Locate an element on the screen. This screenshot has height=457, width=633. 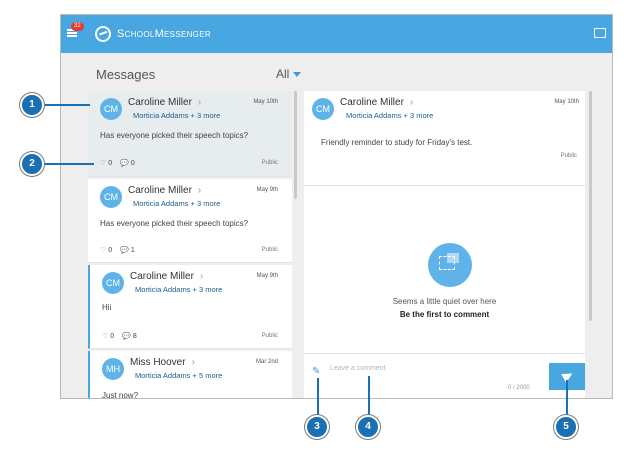
comment-composer: ✎ 0 / 2000 is located at coordinates (444, 375).